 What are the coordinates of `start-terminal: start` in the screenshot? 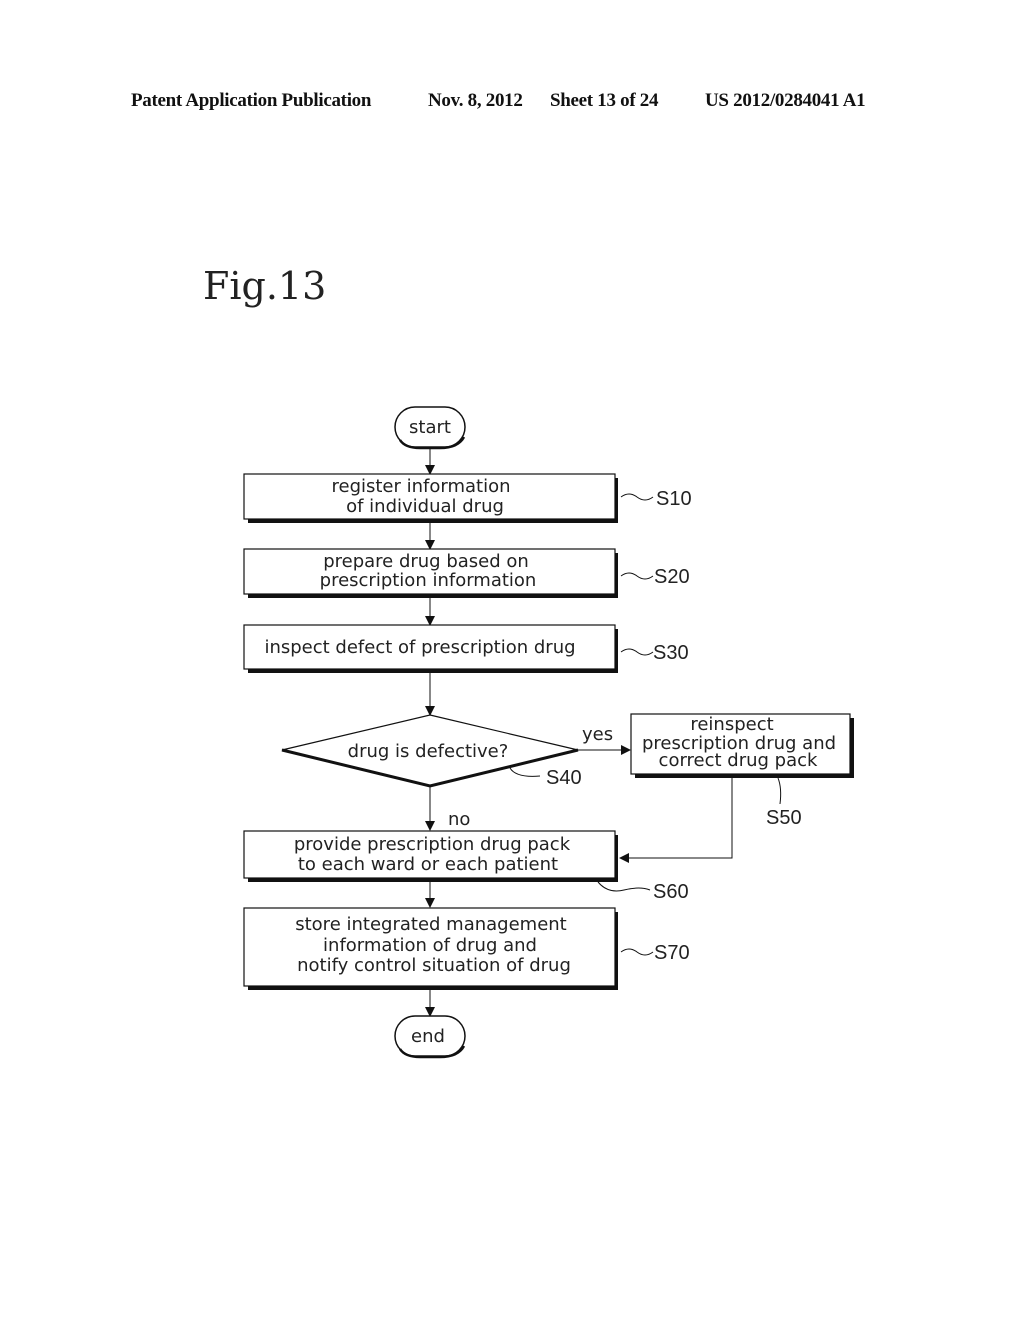 It's located at (430, 428).